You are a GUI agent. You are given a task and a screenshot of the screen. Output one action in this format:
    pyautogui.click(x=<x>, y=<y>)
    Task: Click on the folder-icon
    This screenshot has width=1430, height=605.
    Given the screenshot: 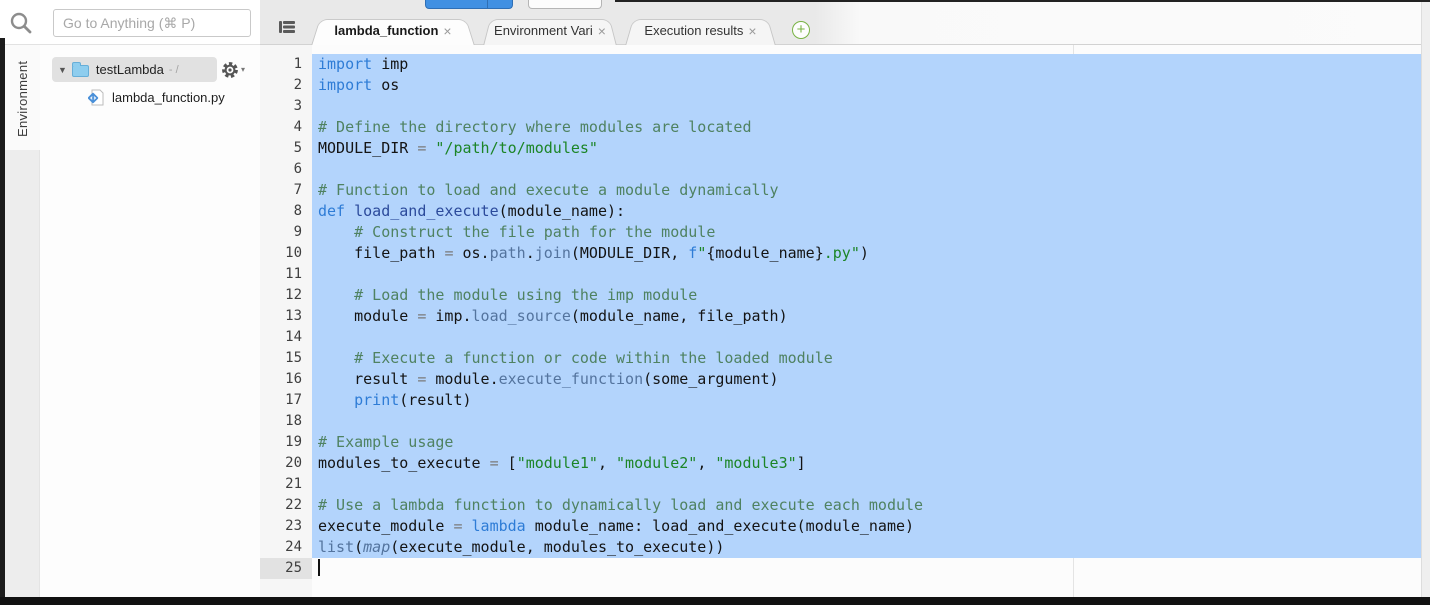 What is the action you would take?
    pyautogui.click(x=80, y=69)
    